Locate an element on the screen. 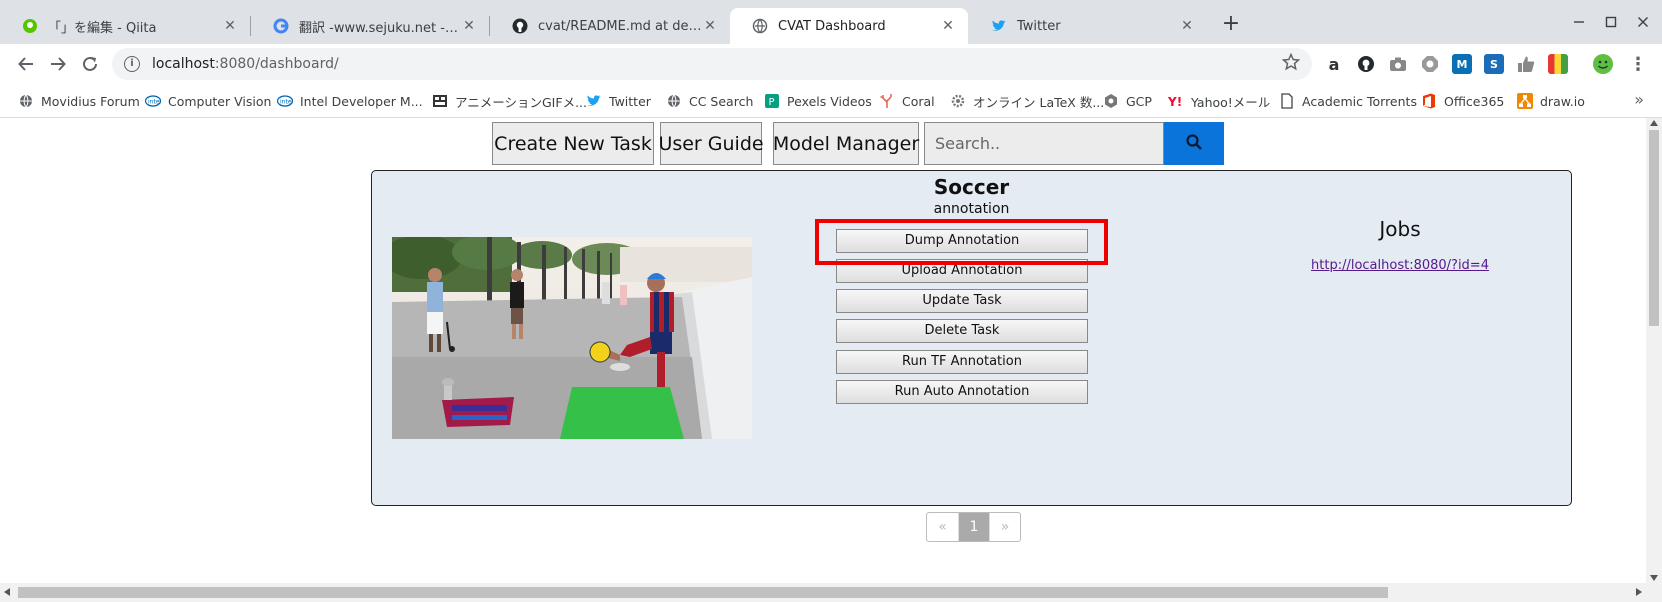 Image resolution: width=1662 pixels, height=602 pixels. model-manager-button: Model Manager is located at coordinates (846, 143).